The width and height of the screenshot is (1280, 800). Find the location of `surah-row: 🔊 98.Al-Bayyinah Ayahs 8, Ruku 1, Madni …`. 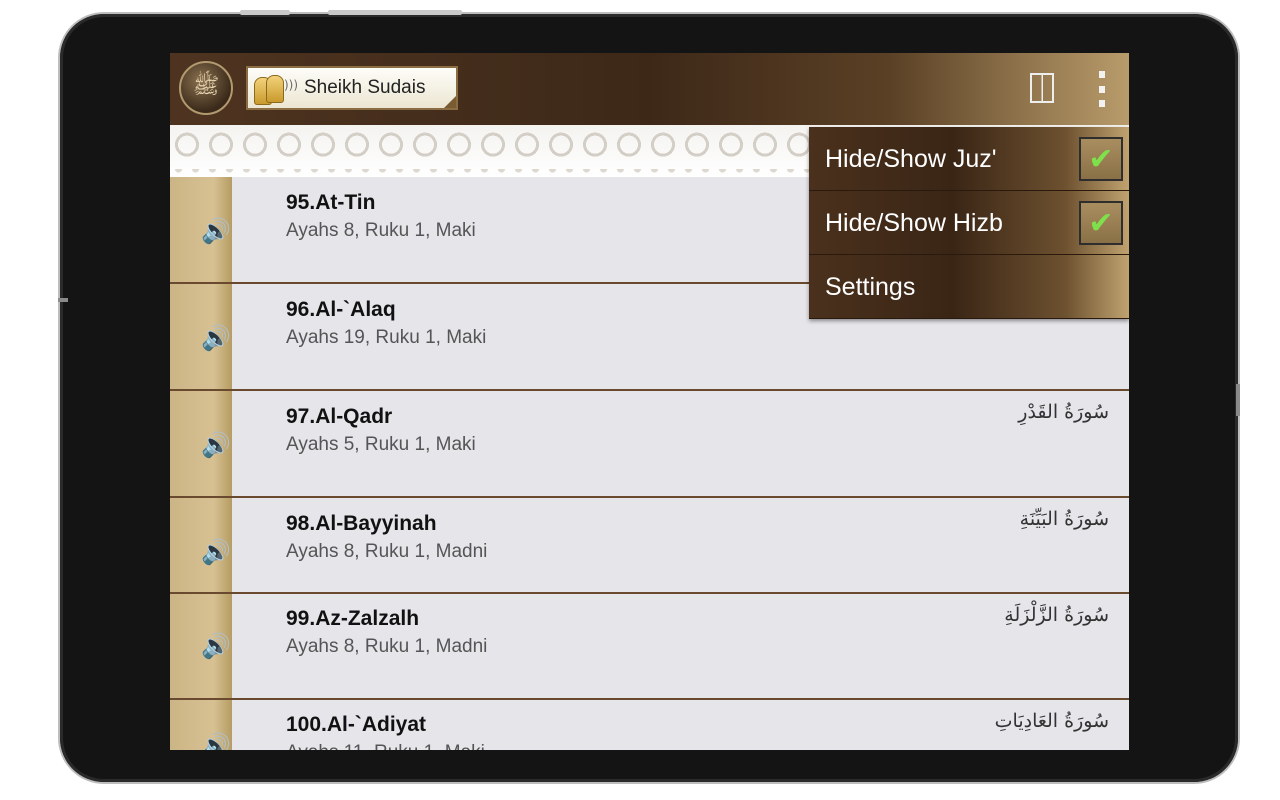

surah-row: 🔊 98.Al-Bayyinah Ayahs 8, Ruku 1, Madni … is located at coordinates (649, 546).